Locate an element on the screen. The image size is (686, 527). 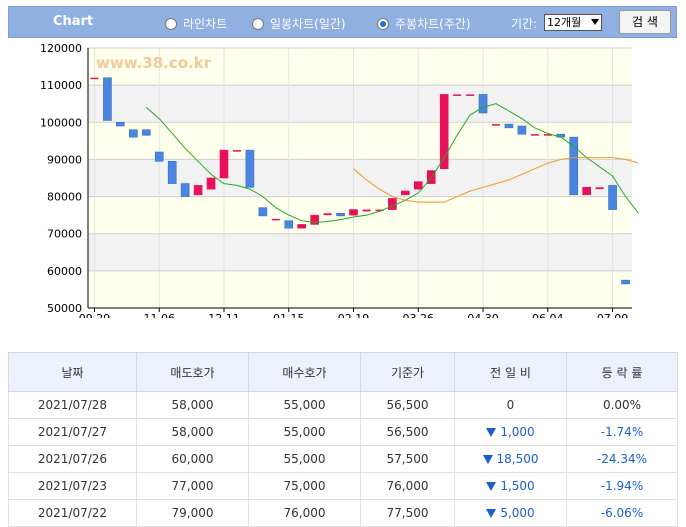
table-row: 2021/07/27 58,000 55,000 56,500 1,000 -1.74% is located at coordinates (343, 432).